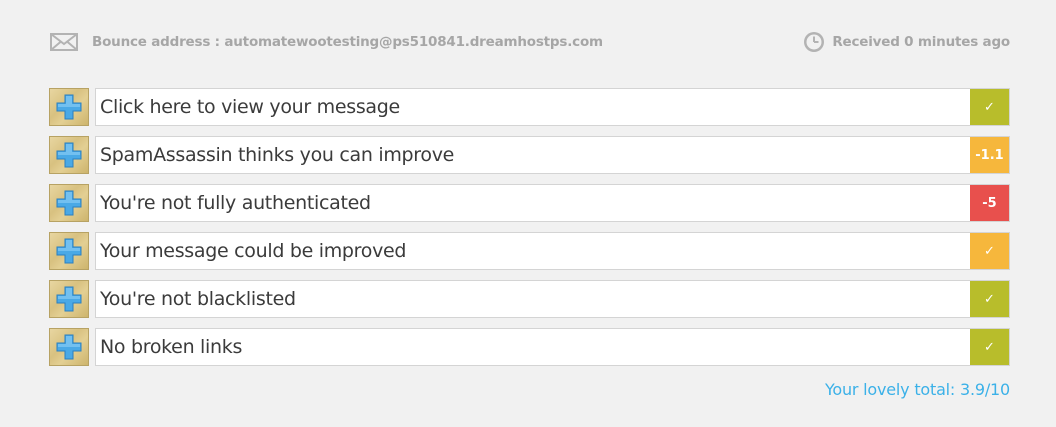 This screenshot has width=1056, height=427. I want to click on result-label: You're not fully authenticated, so click(235, 203).